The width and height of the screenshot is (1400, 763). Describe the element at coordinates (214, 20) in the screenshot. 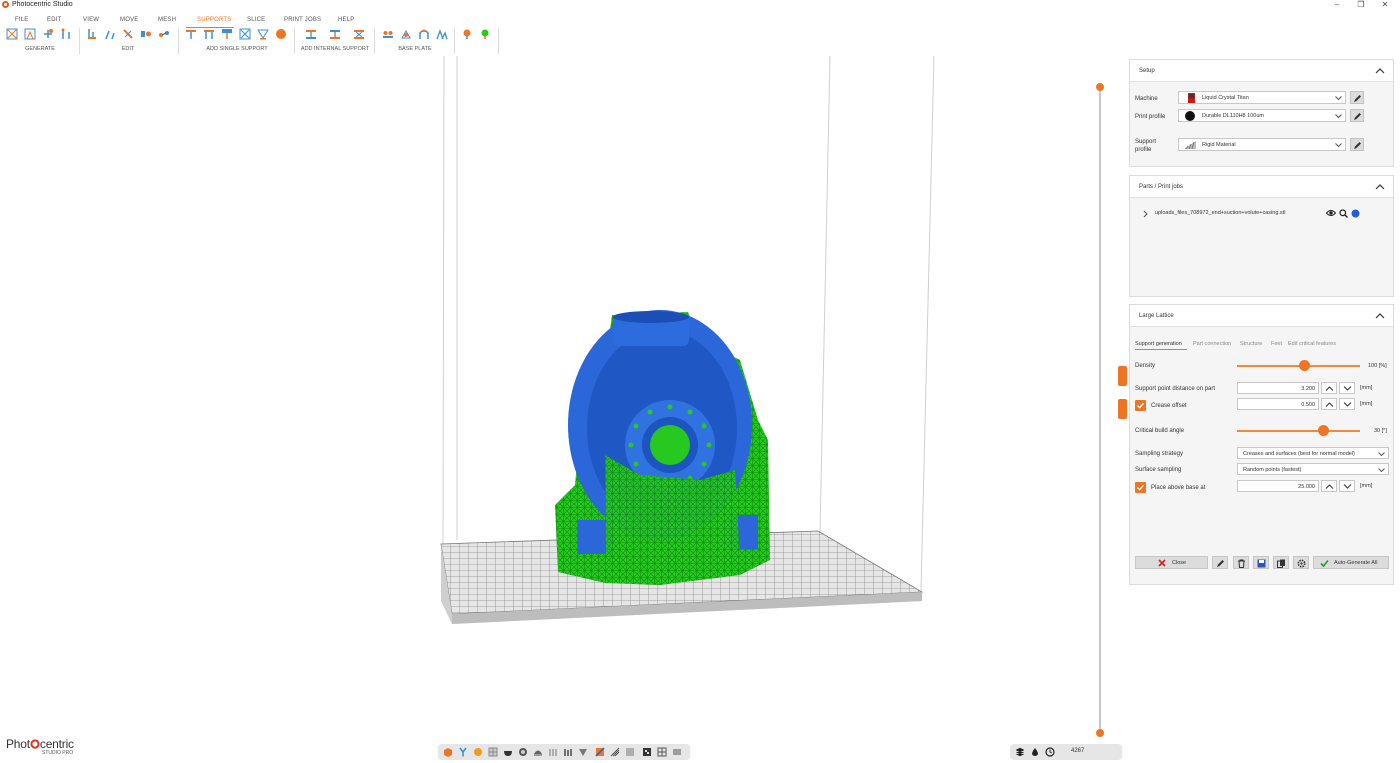

I see `menu-supports: SUPPORTS` at that location.